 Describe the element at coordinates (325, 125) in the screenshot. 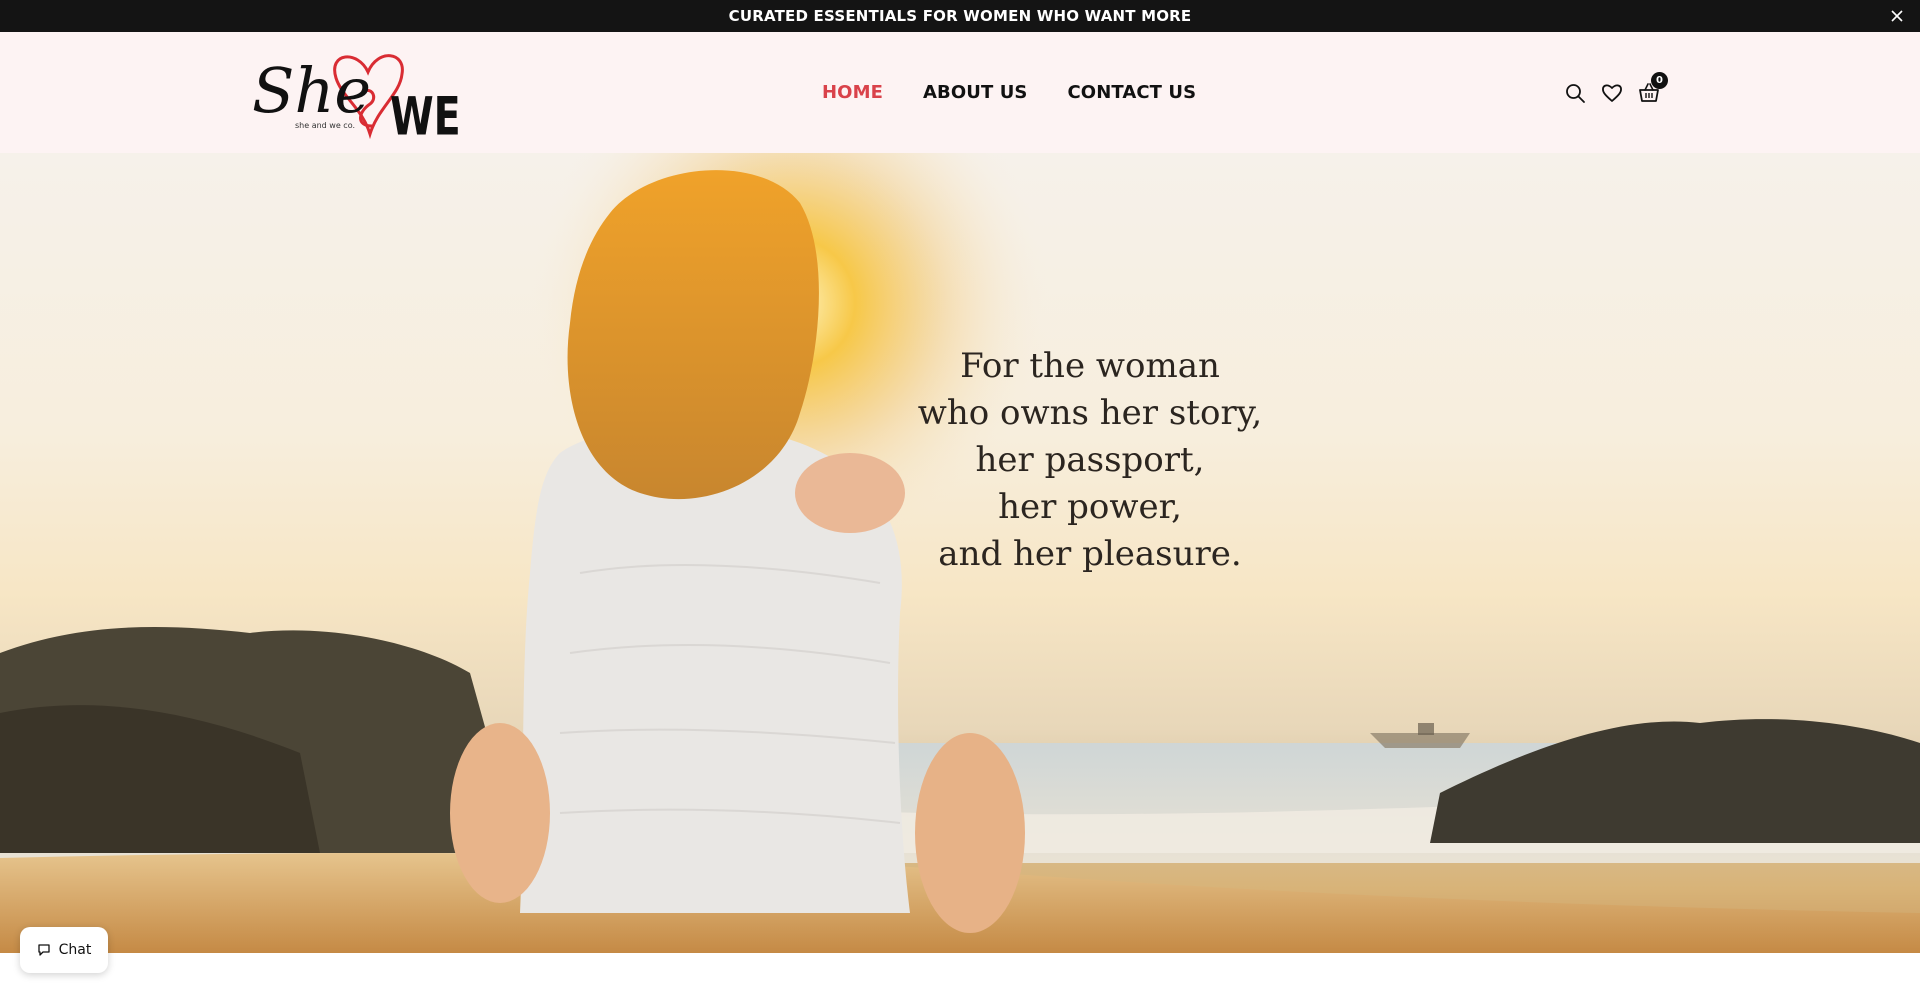

I see `logo-tagline: she and we co.` at that location.